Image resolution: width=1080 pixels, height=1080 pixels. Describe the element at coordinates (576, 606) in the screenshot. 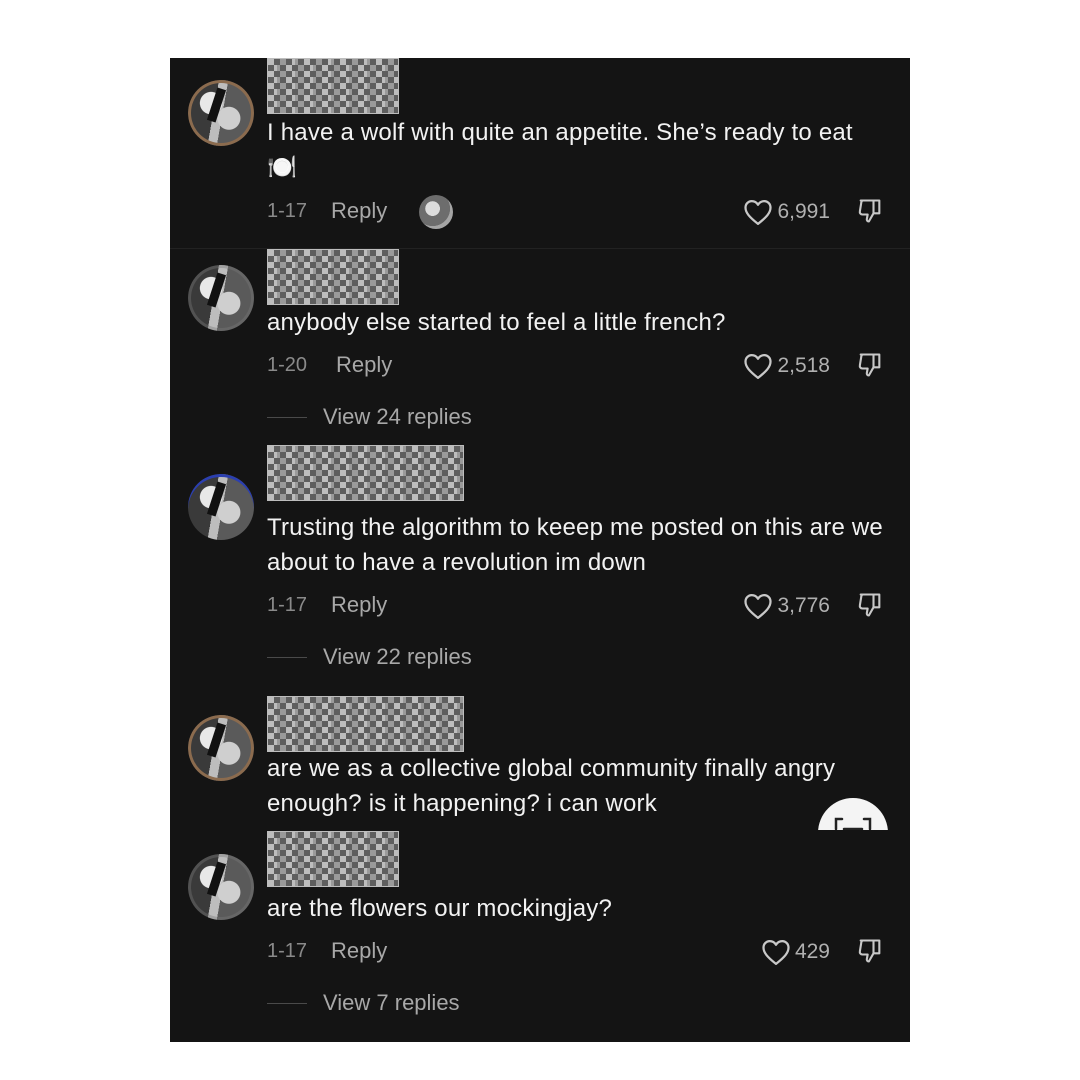

I see `comment-meta: 1-17 Reply 3,776` at that location.